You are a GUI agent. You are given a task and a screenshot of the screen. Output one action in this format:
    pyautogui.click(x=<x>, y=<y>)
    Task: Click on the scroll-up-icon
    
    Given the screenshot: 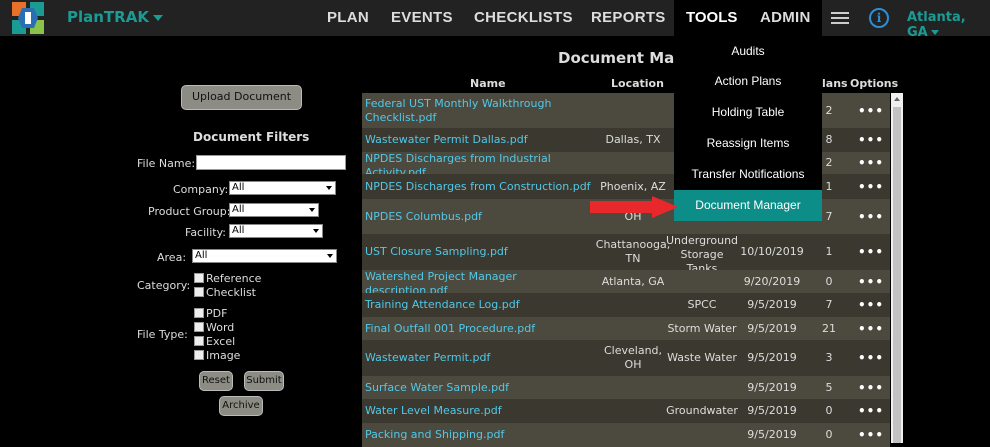 What is the action you would take?
    pyautogui.click(x=897, y=99)
    